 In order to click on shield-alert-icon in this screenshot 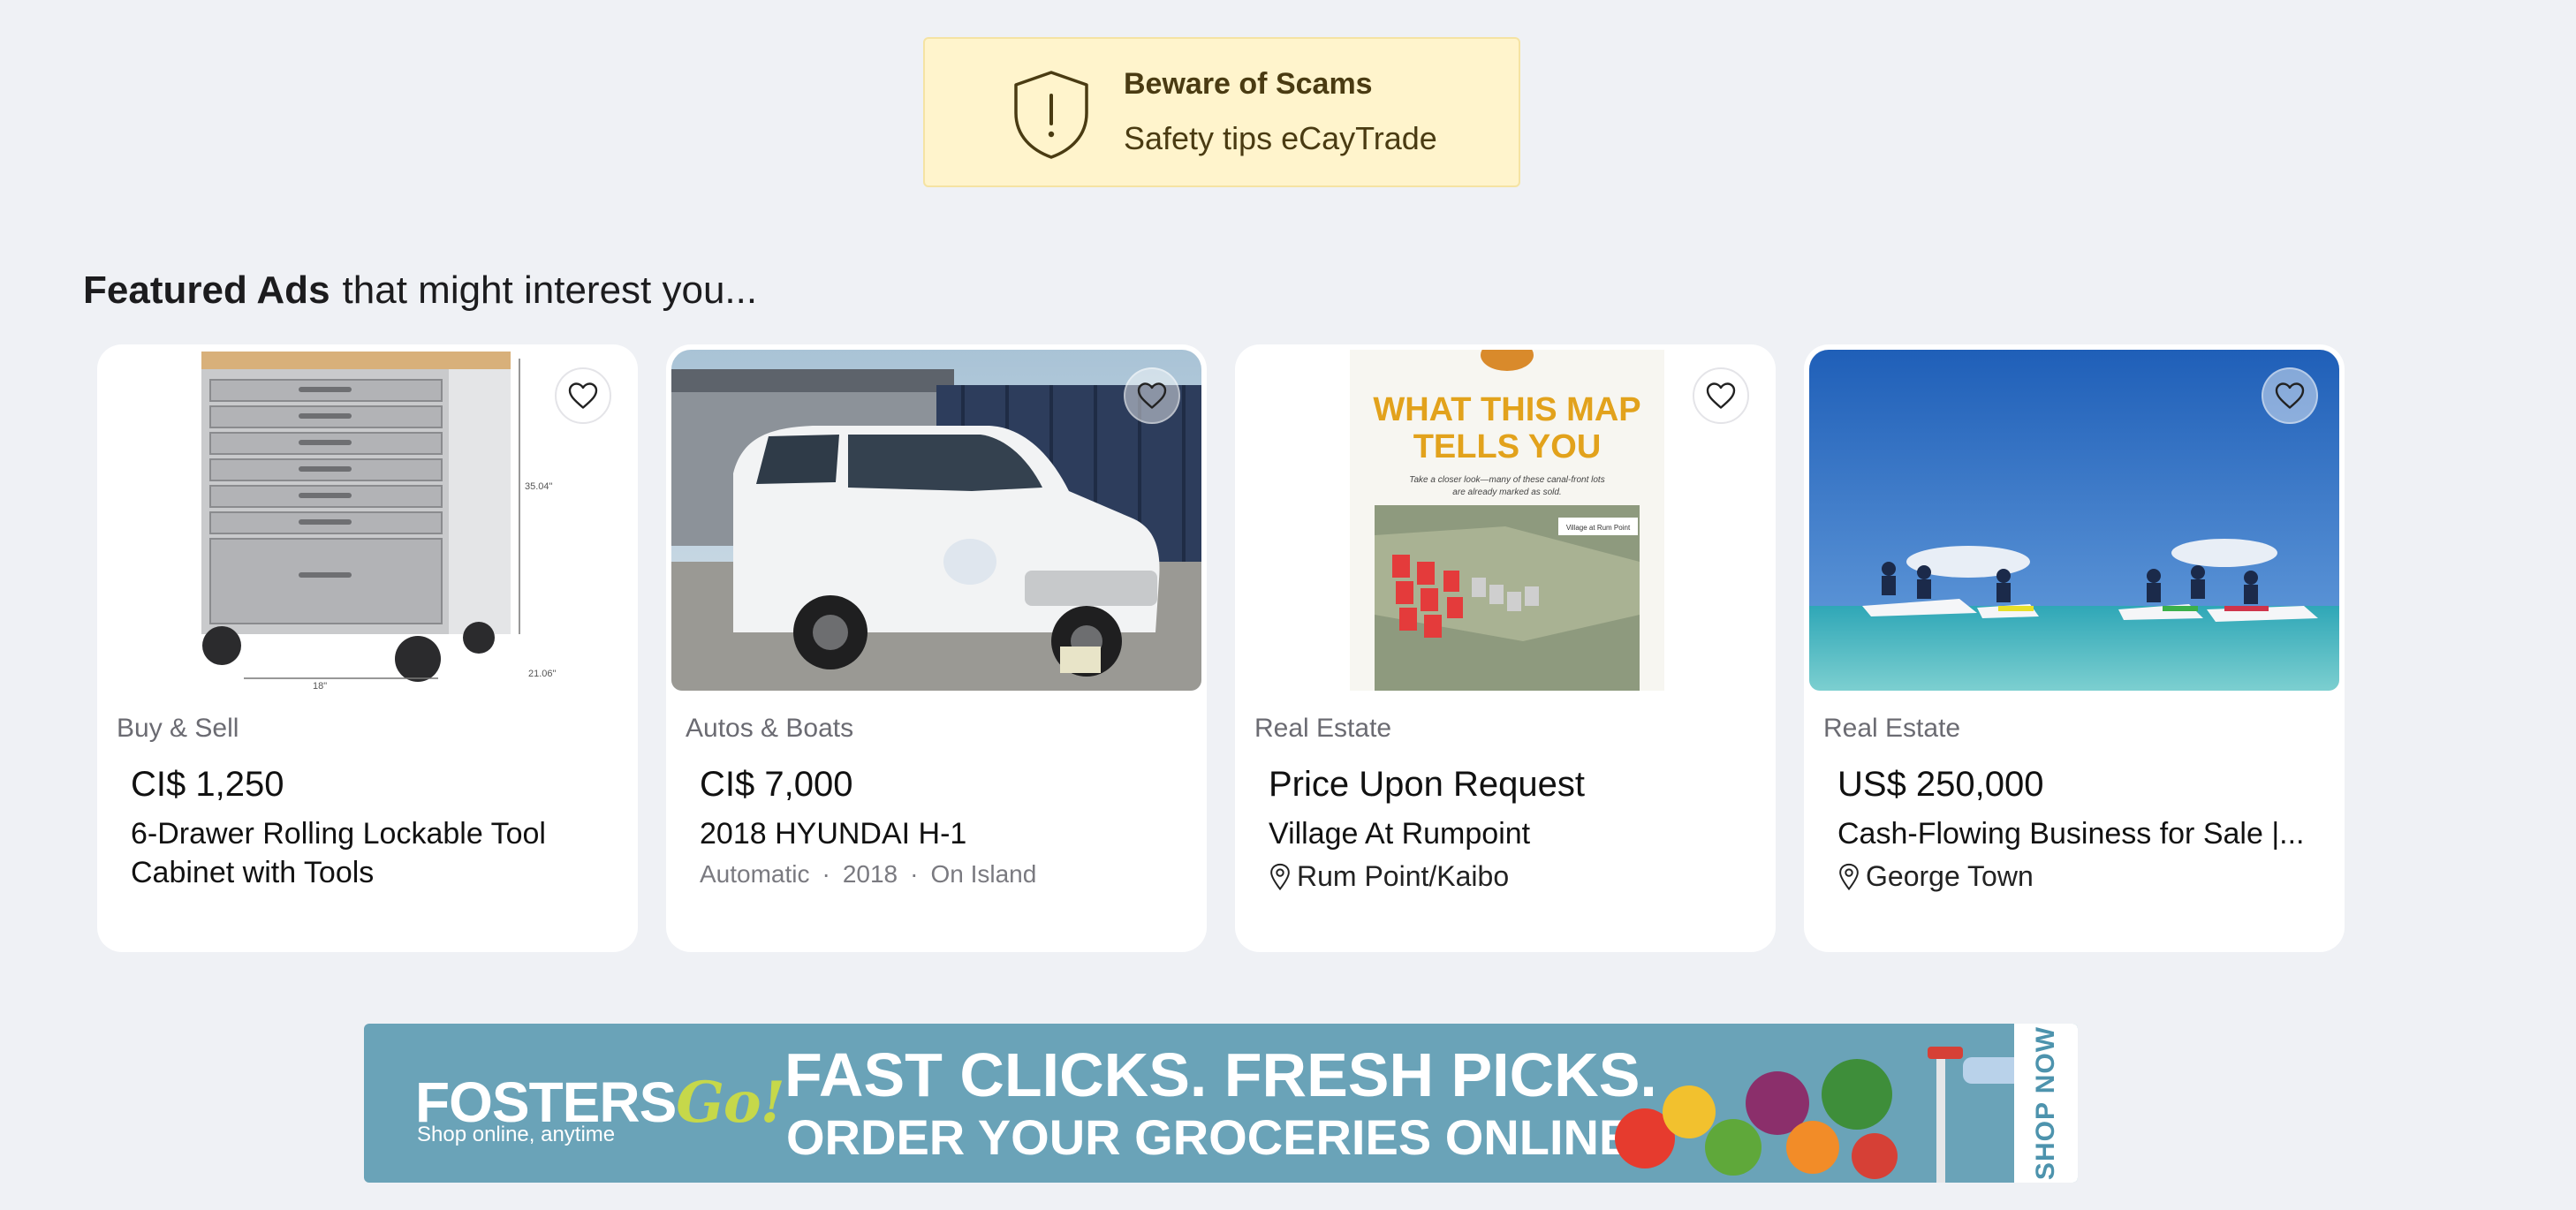, I will do `click(1051, 115)`.